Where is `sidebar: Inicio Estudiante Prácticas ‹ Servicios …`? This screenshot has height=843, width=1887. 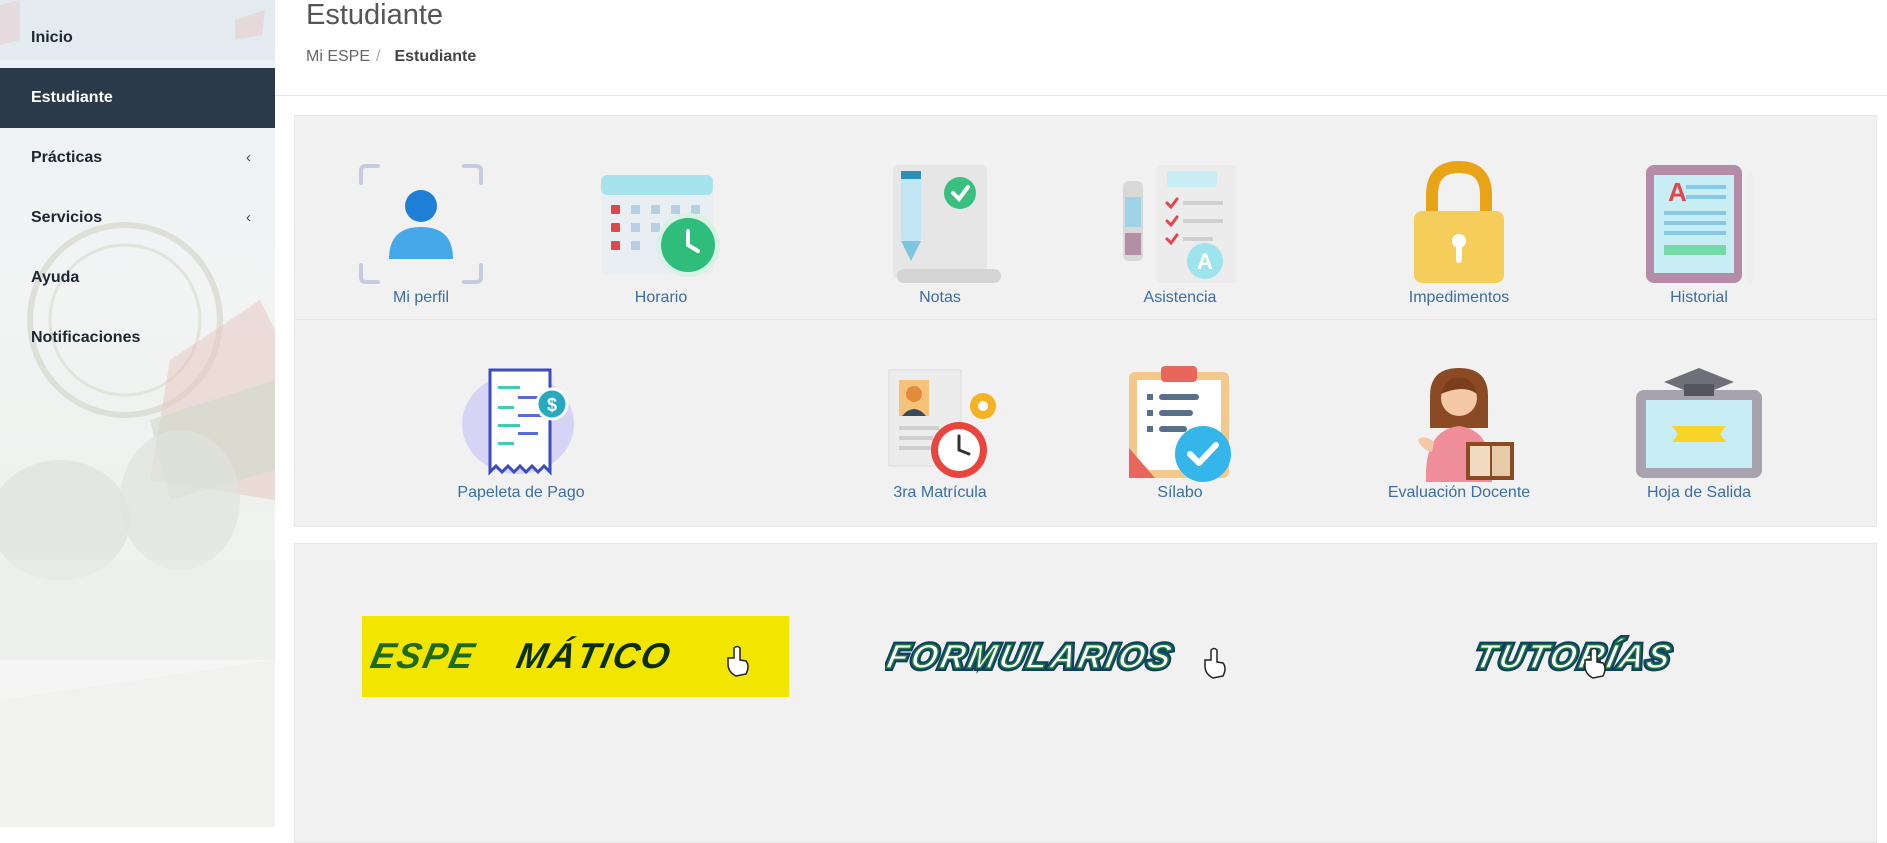 sidebar: Inicio Estudiante Prácticas ‹ Servicios … is located at coordinates (137, 413).